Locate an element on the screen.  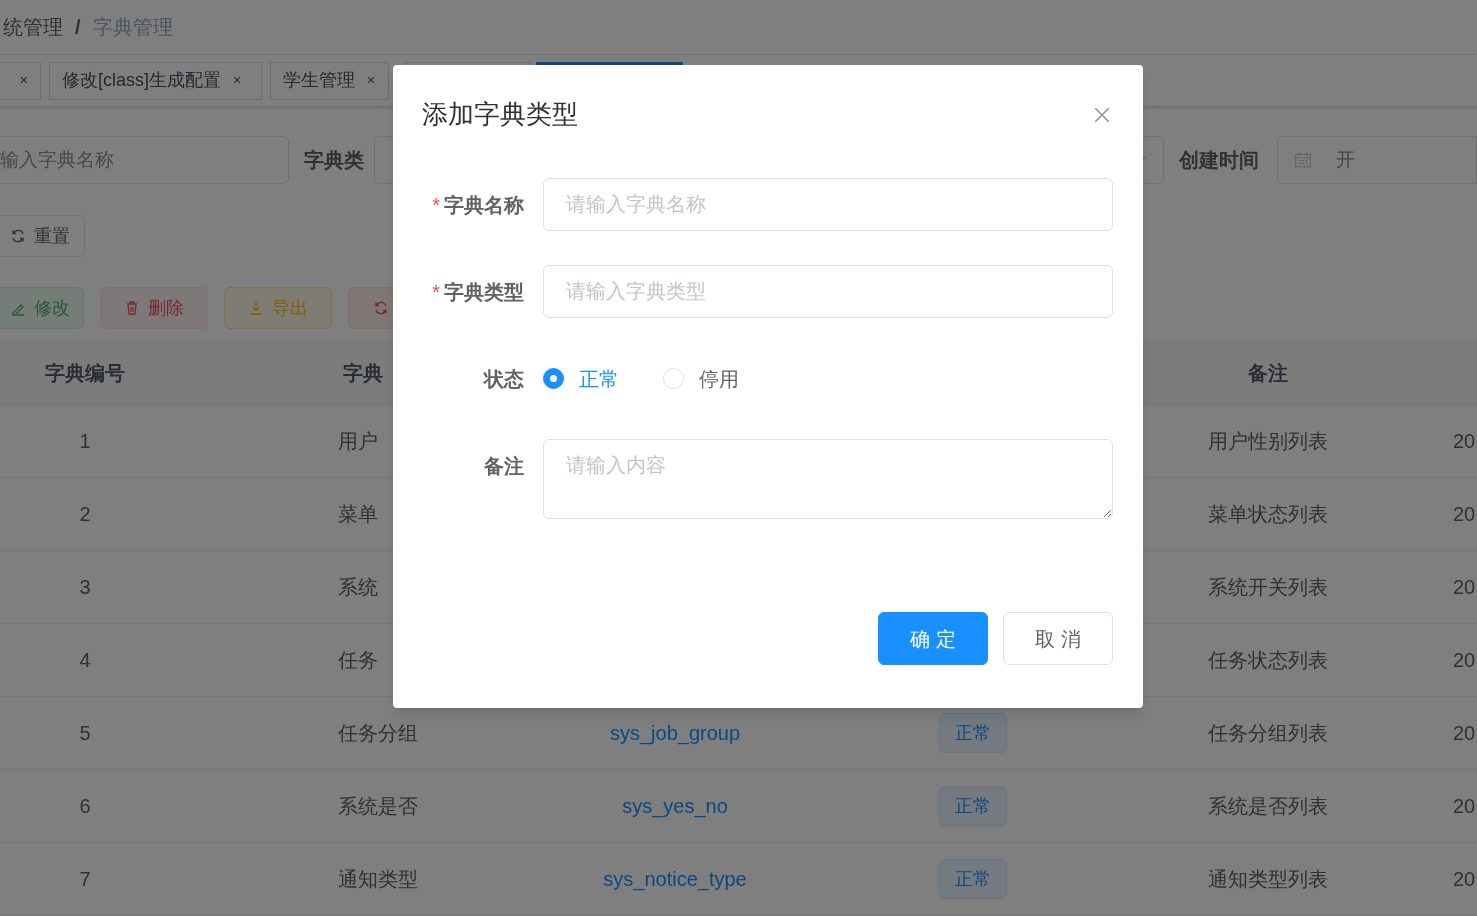
field-label: 字典类型 is located at coordinates (484, 292).